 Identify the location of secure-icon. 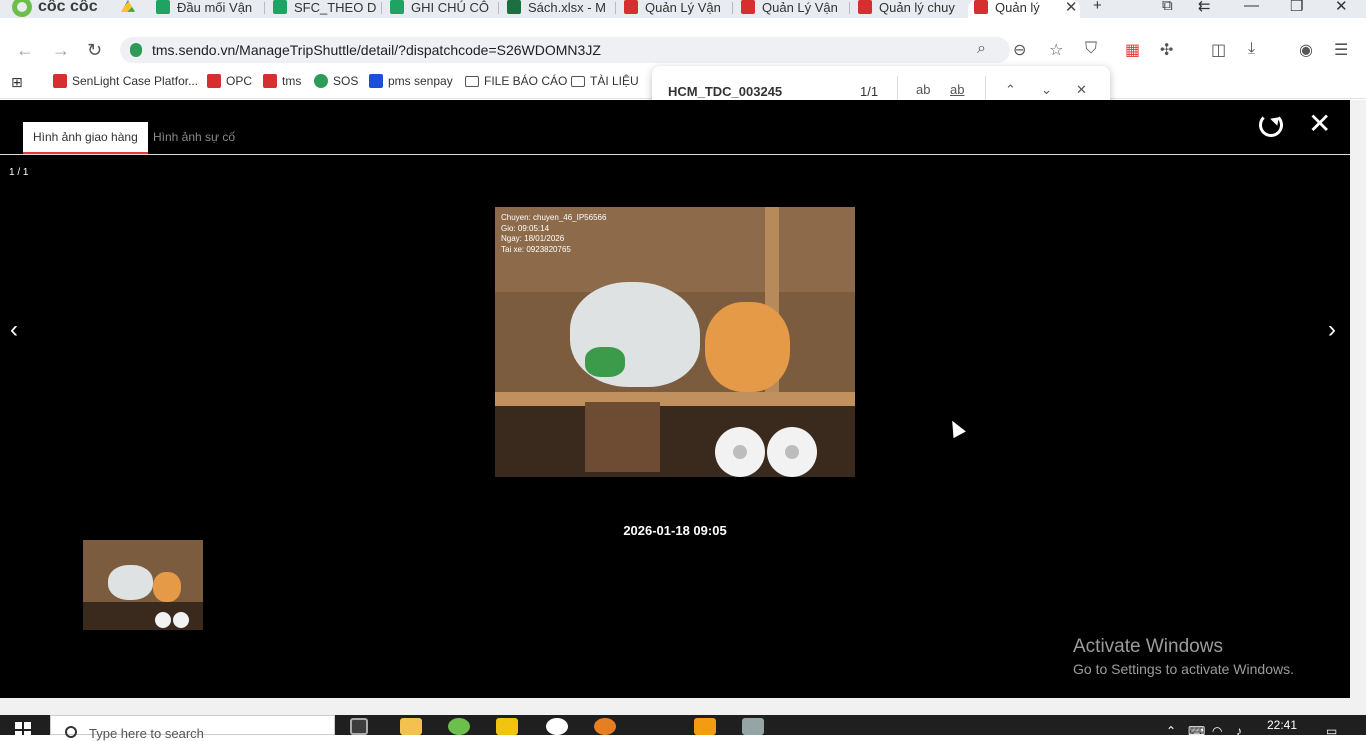
(136, 50).